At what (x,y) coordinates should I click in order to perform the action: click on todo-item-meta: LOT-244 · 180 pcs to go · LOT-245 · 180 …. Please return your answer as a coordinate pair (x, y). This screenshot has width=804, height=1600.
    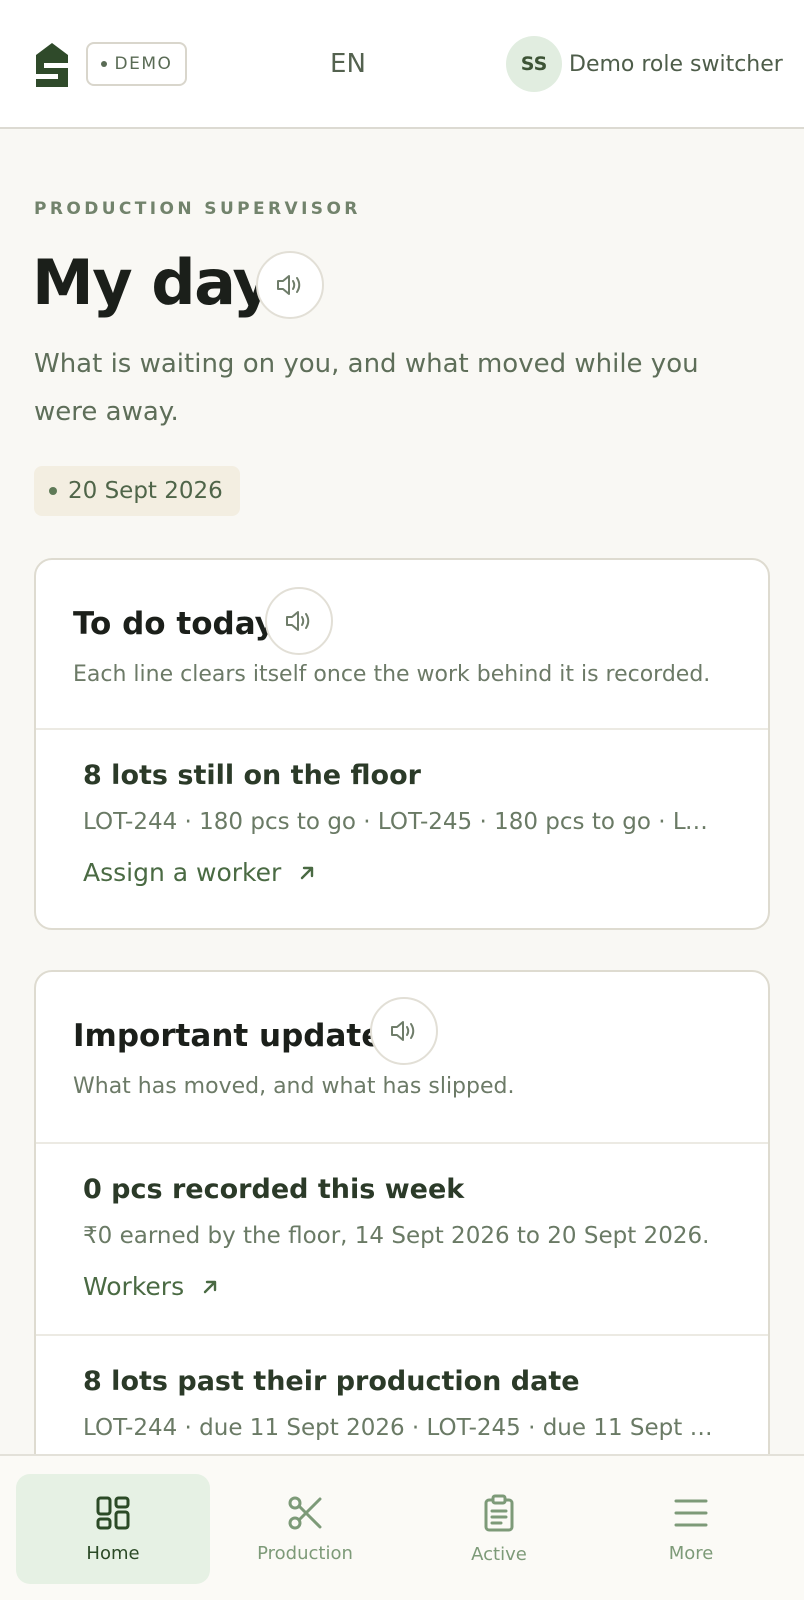
    Looking at the image, I should click on (403, 822).